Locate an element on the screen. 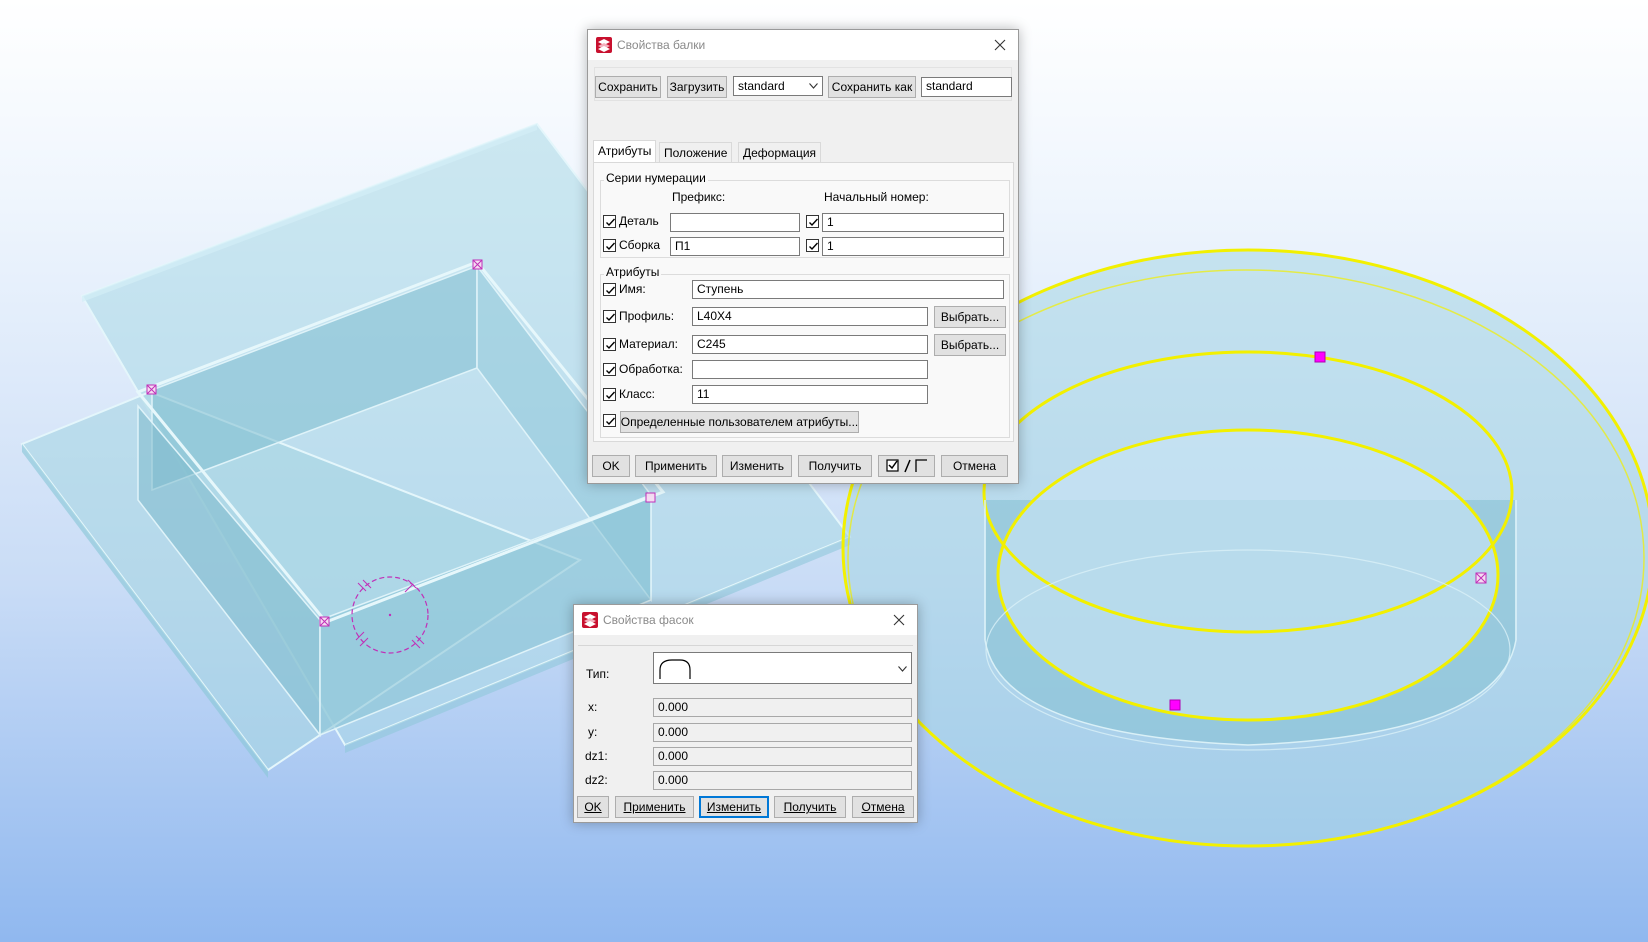 Image resolution: width=1648 pixels, height=942 pixels. class-checkbox is located at coordinates (609, 394).